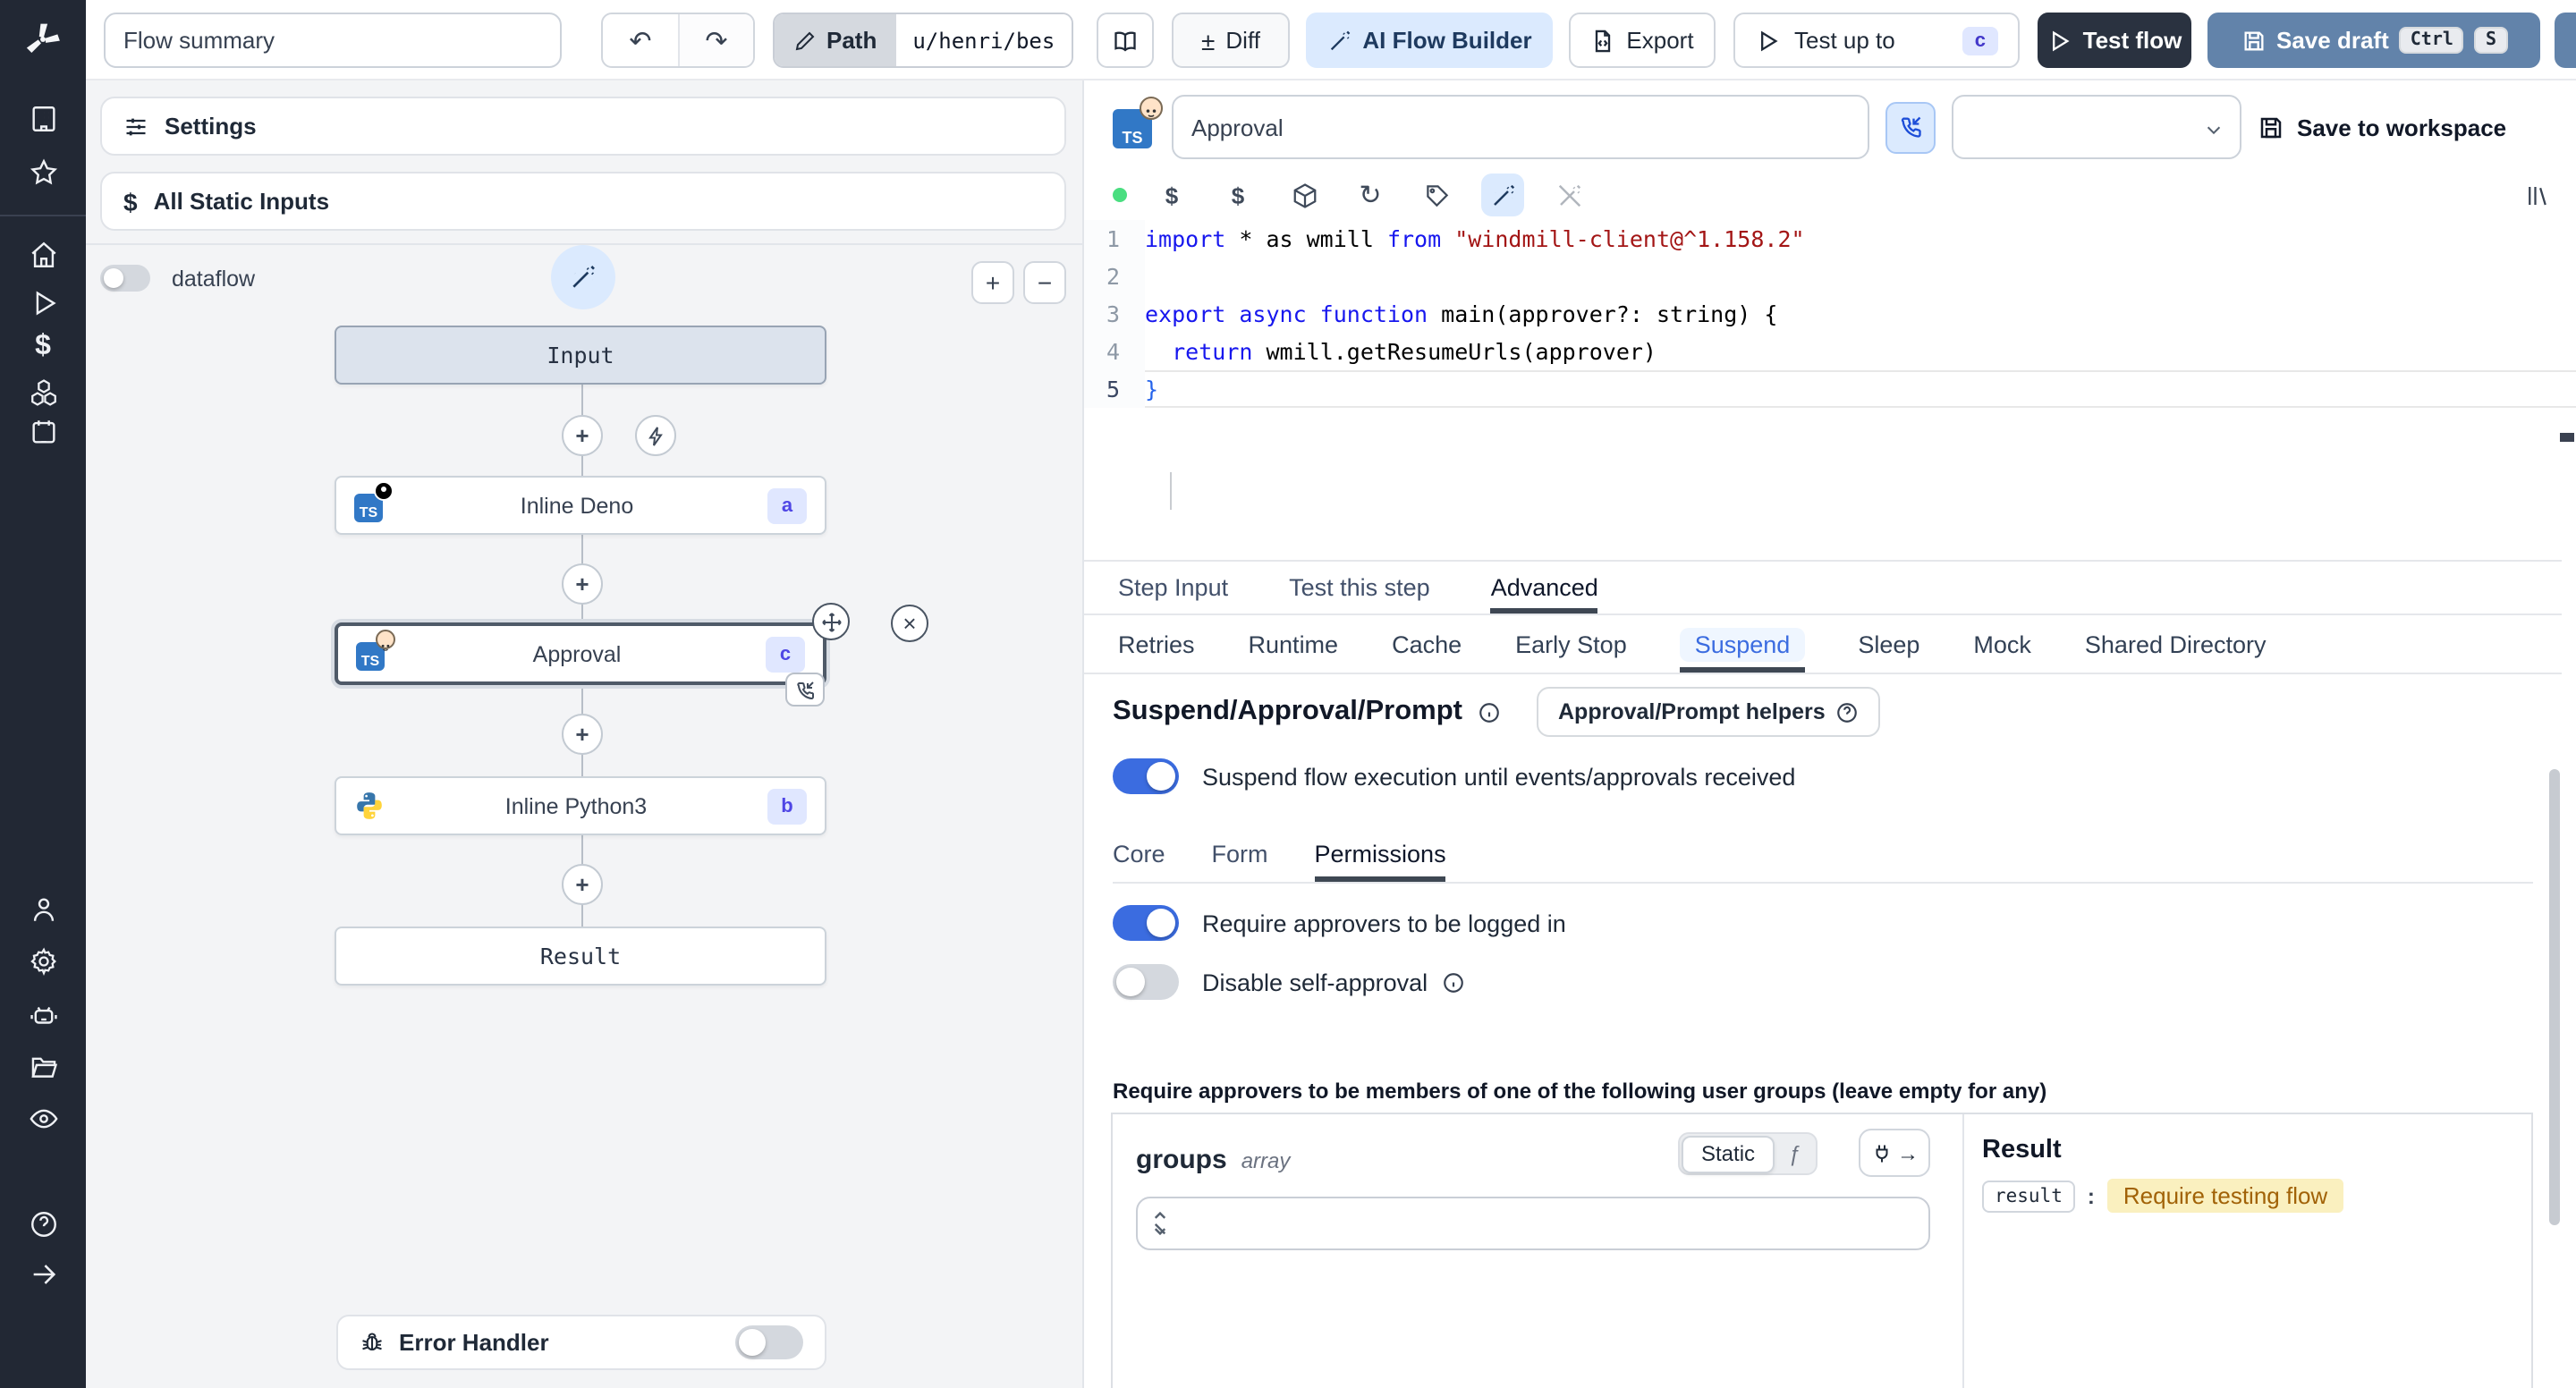  Describe the element at coordinates (2382, 127) in the screenshot. I see `save-to-workspace-button: Save to workspace` at that location.